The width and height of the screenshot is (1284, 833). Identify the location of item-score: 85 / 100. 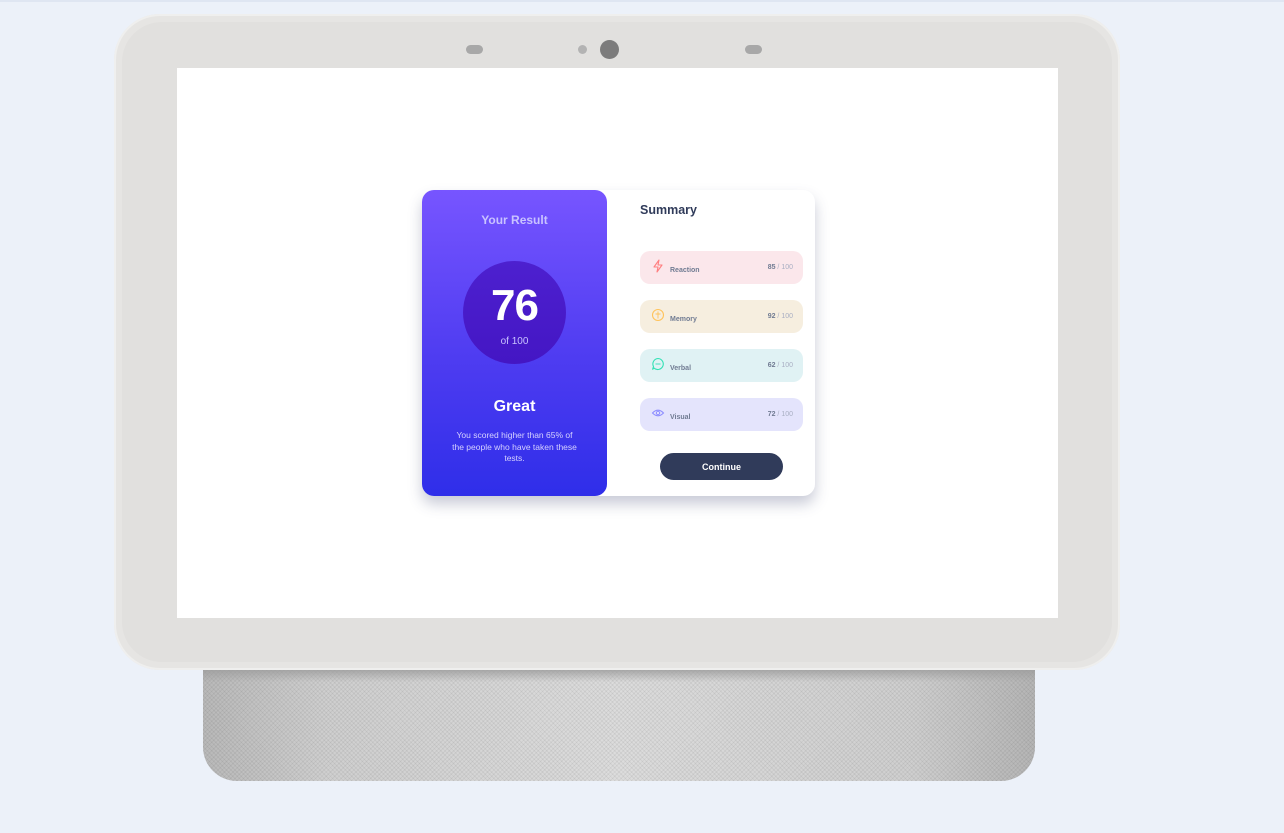
(780, 267).